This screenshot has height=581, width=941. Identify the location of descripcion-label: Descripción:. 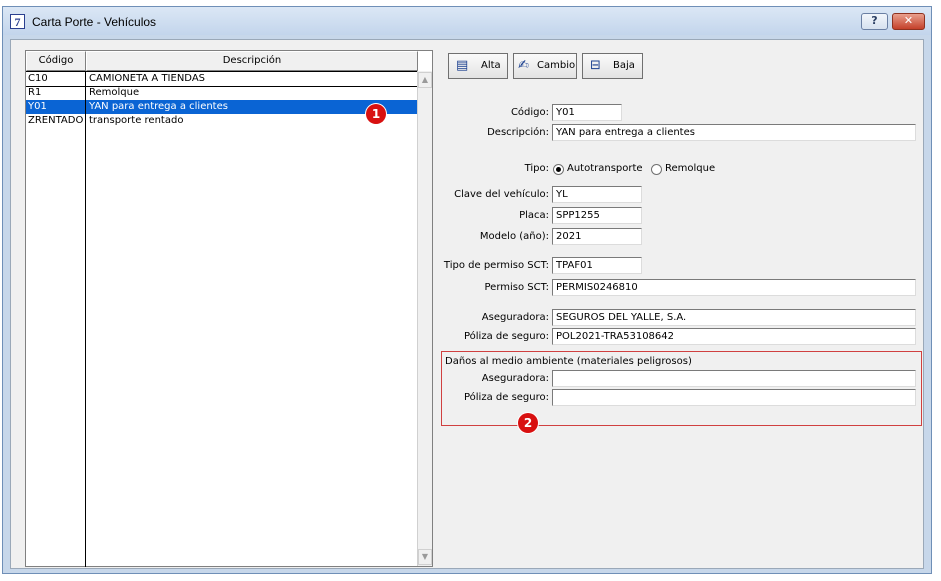
(518, 132).